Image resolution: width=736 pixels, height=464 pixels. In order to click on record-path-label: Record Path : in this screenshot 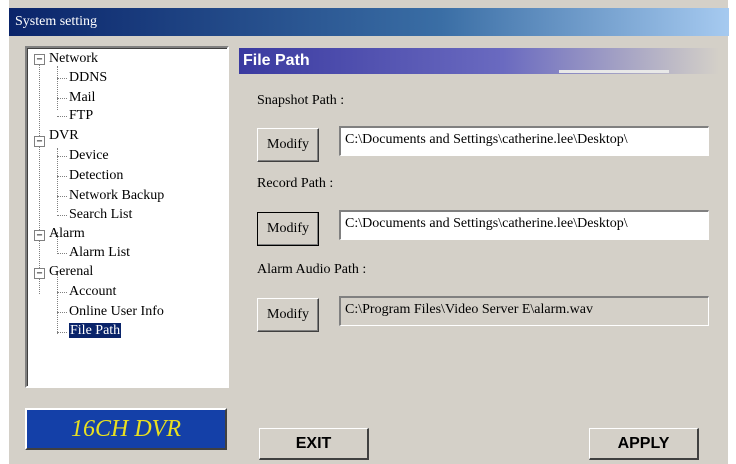, I will do `click(295, 183)`.